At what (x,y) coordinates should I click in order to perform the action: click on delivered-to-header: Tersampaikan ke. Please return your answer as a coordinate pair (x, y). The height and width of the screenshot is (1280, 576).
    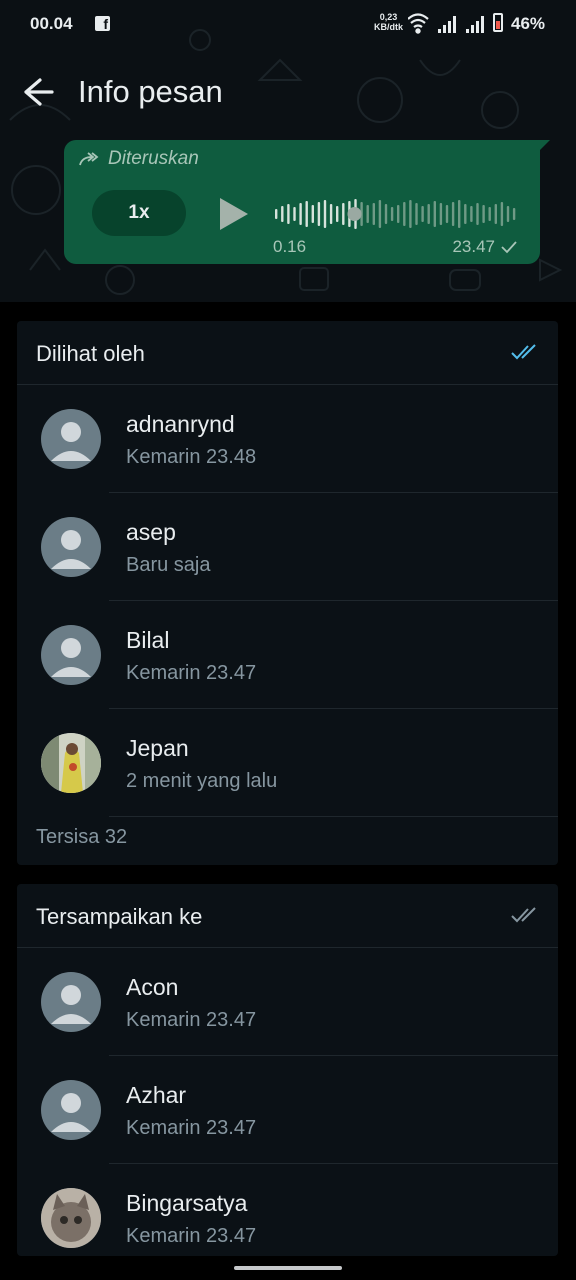
    Looking at the image, I should click on (287, 916).